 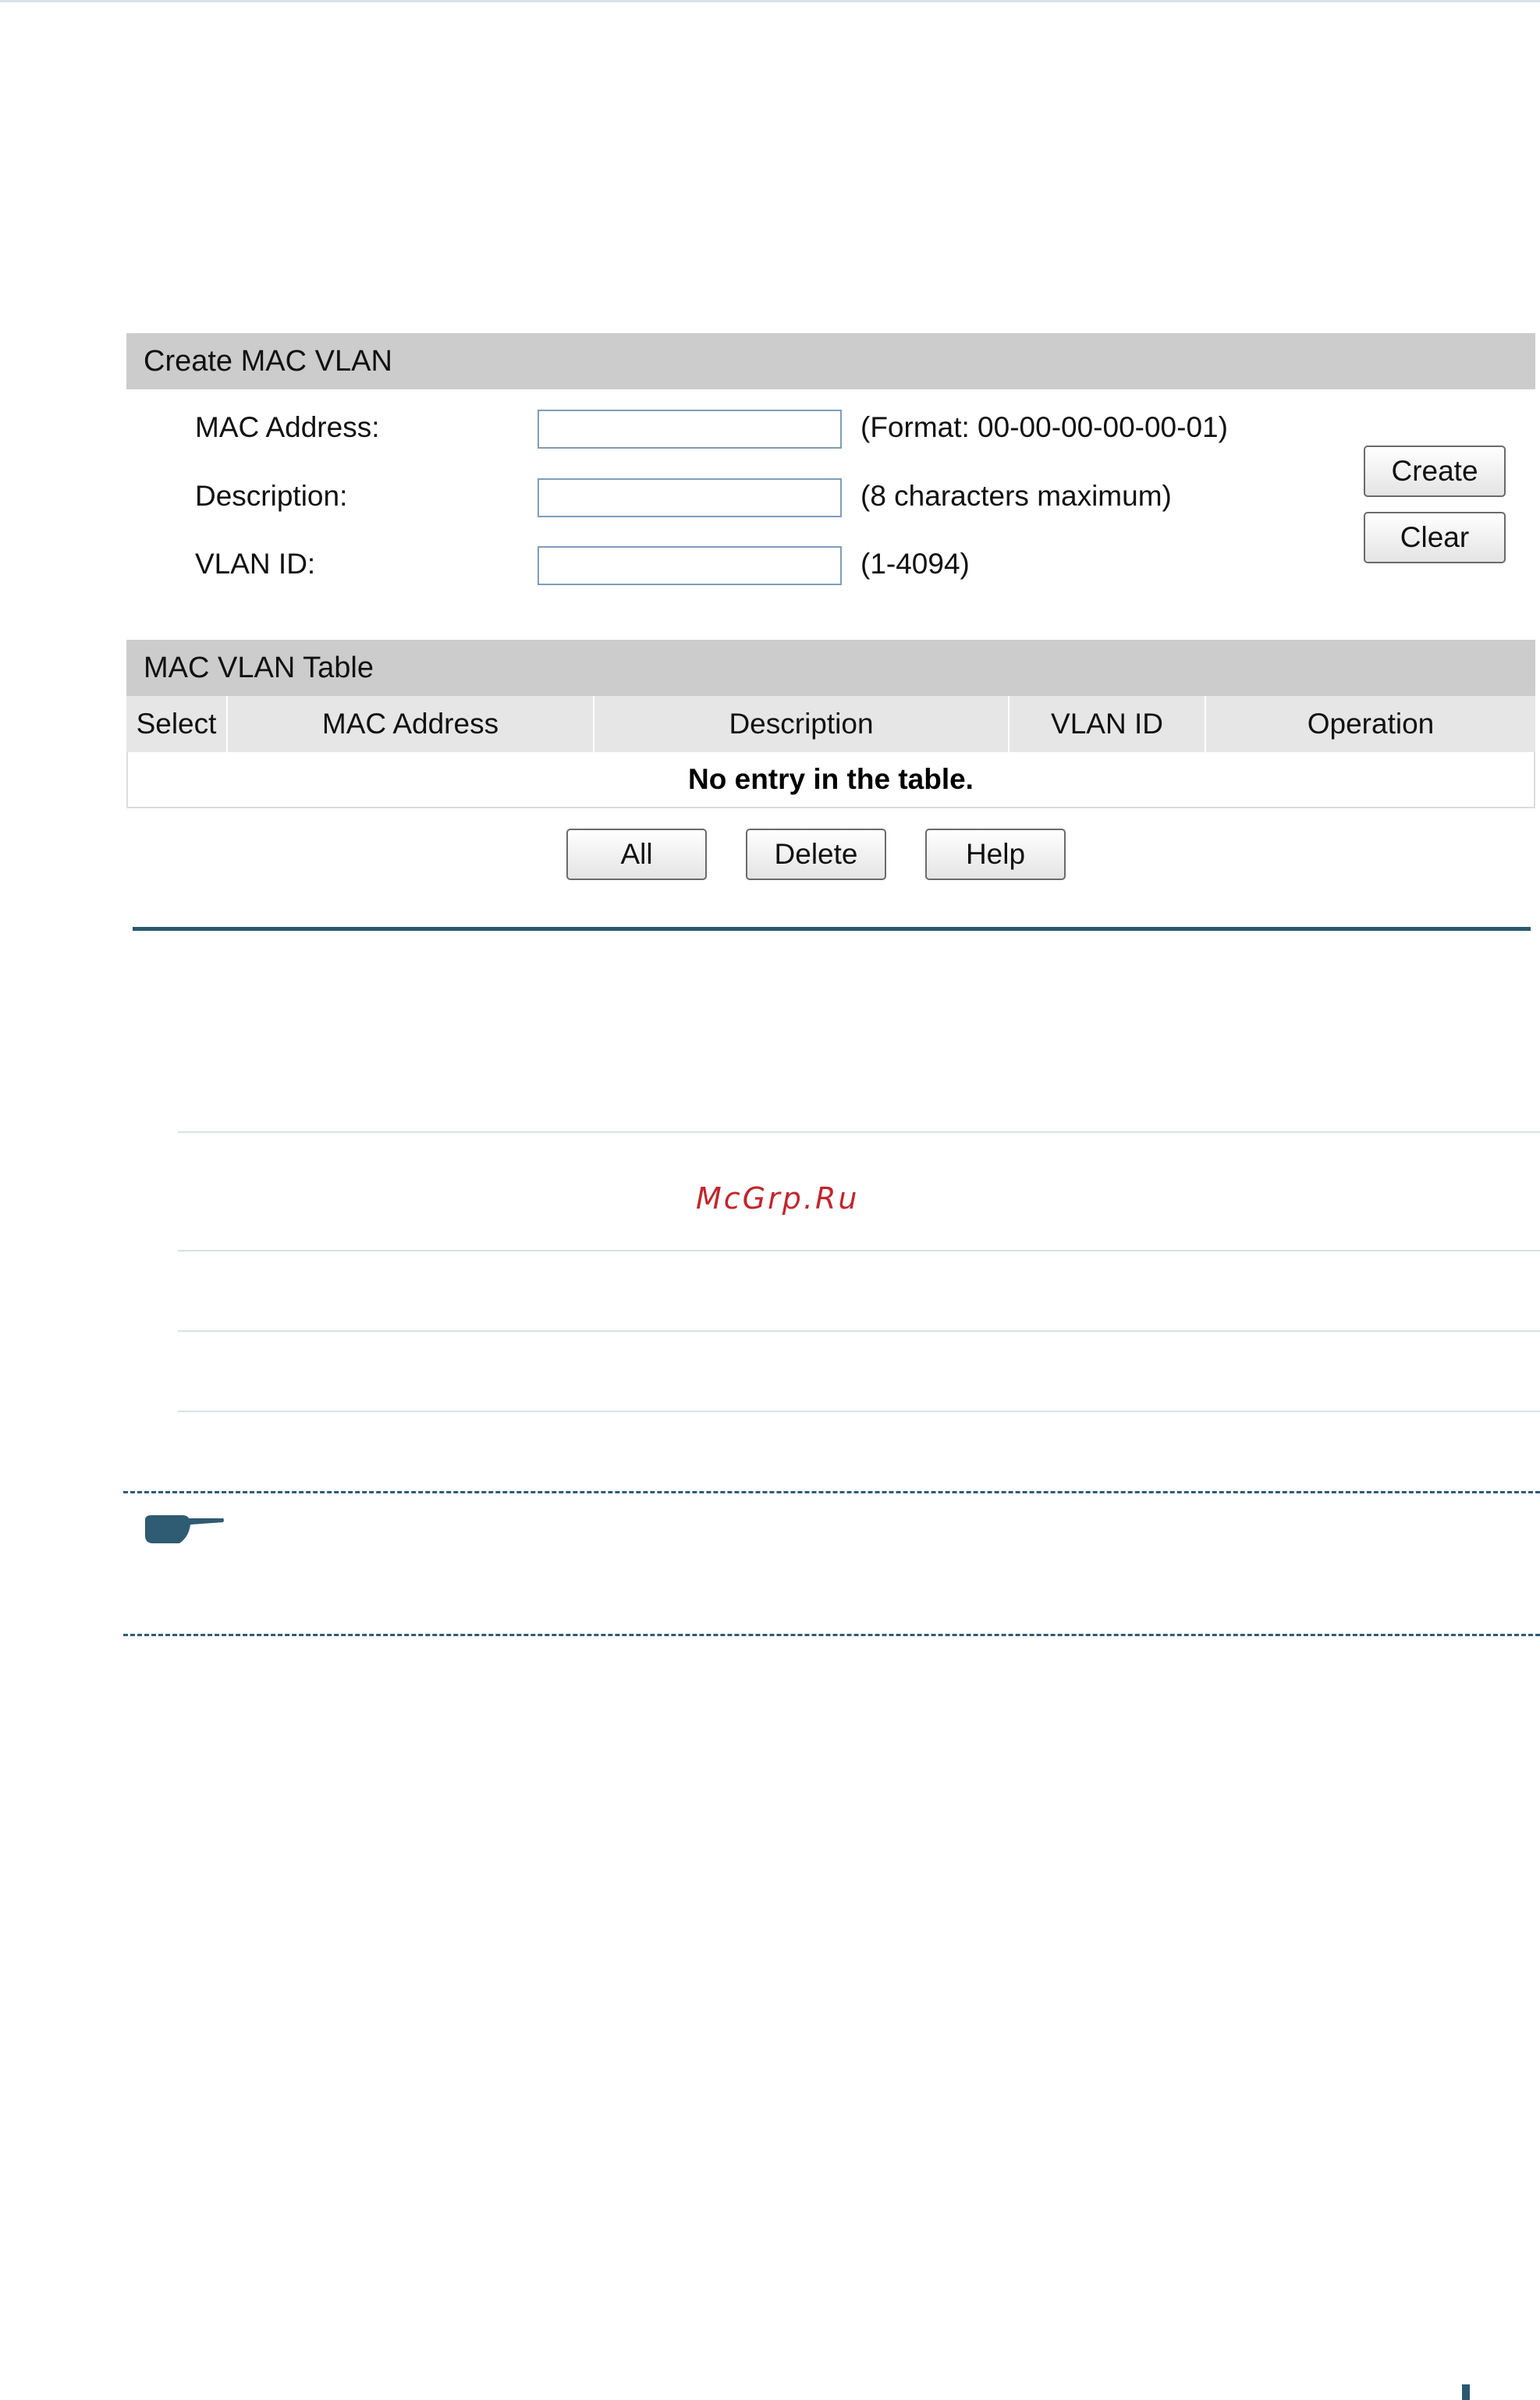 What do you see at coordinates (816, 854) in the screenshot?
I see `delete-button: Delete` at bounding box center [816, 854].